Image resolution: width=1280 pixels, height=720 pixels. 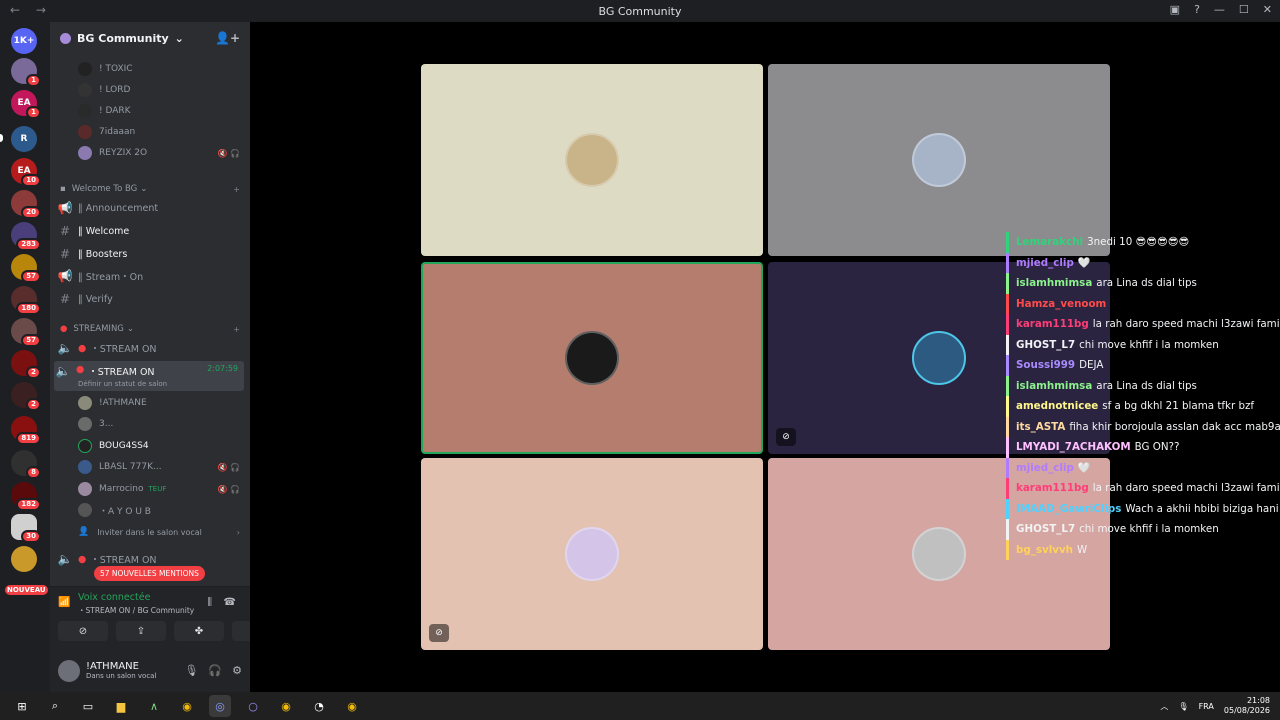 I want to click on category-header: ▪ Welcome To BG ⌄ +, so click(x=150, y=189).